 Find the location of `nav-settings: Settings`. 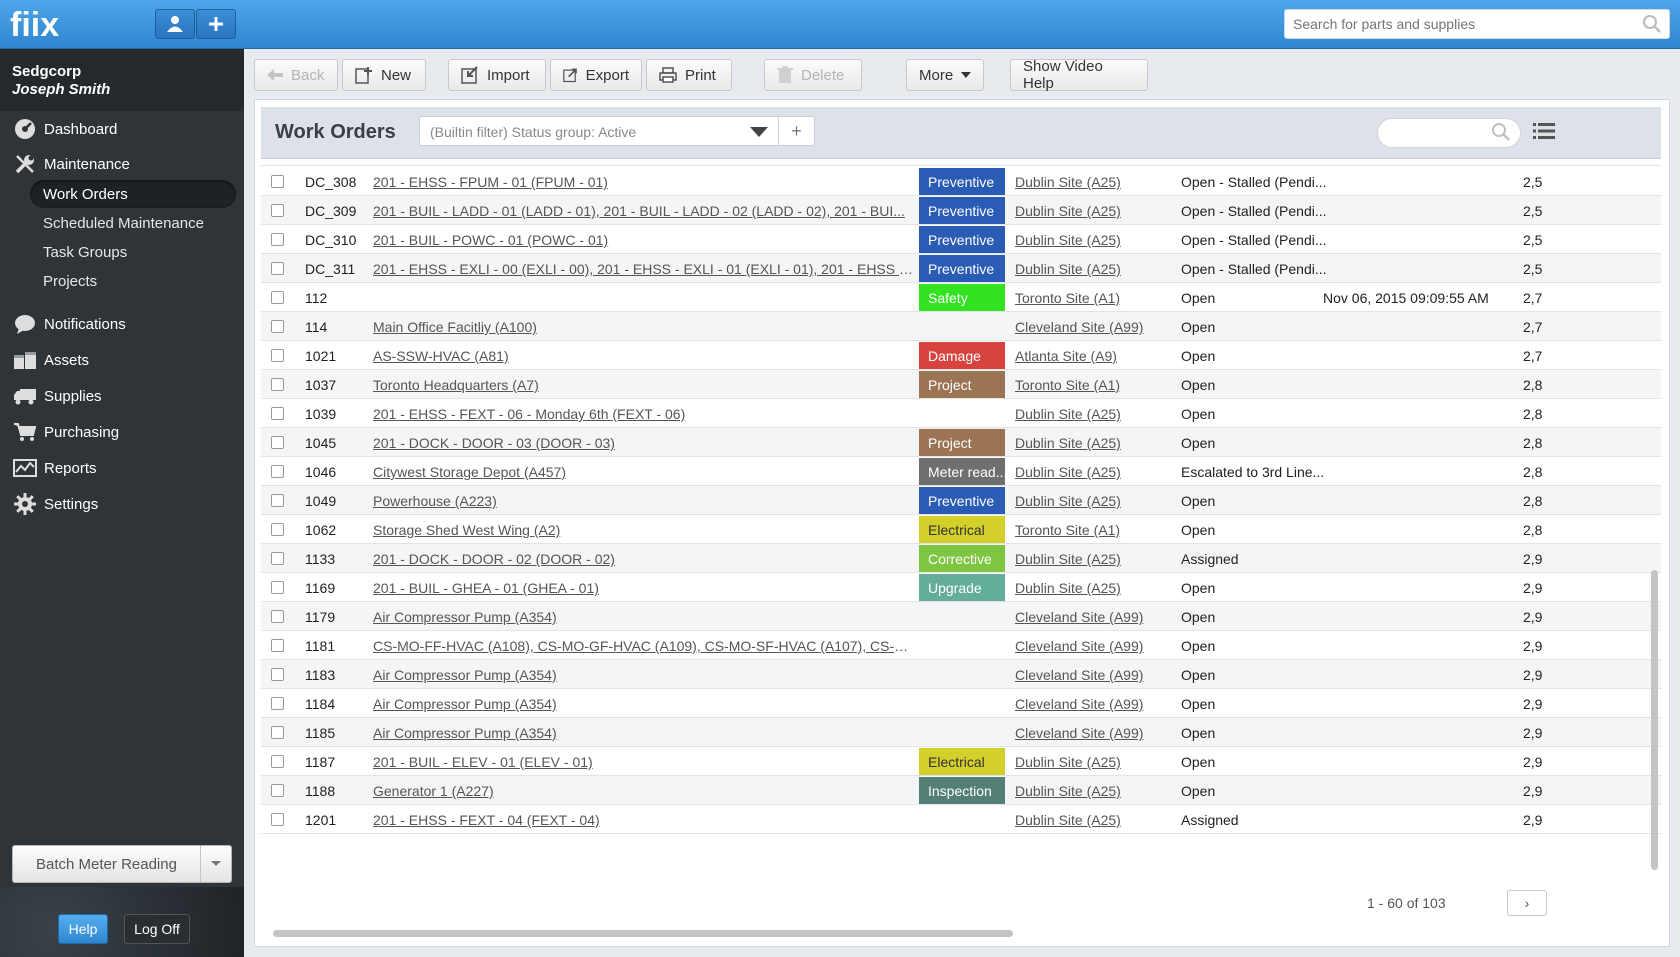

nav-settings: Settings is located at coordinates (122, 504).